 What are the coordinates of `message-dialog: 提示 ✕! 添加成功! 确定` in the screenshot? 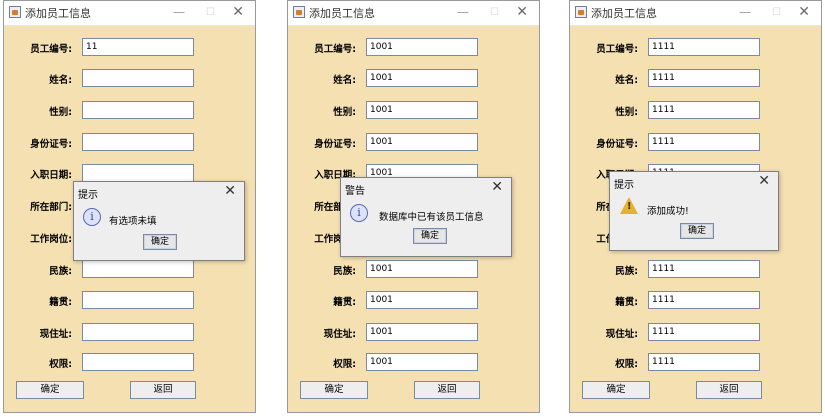 It's located at (694, 211).